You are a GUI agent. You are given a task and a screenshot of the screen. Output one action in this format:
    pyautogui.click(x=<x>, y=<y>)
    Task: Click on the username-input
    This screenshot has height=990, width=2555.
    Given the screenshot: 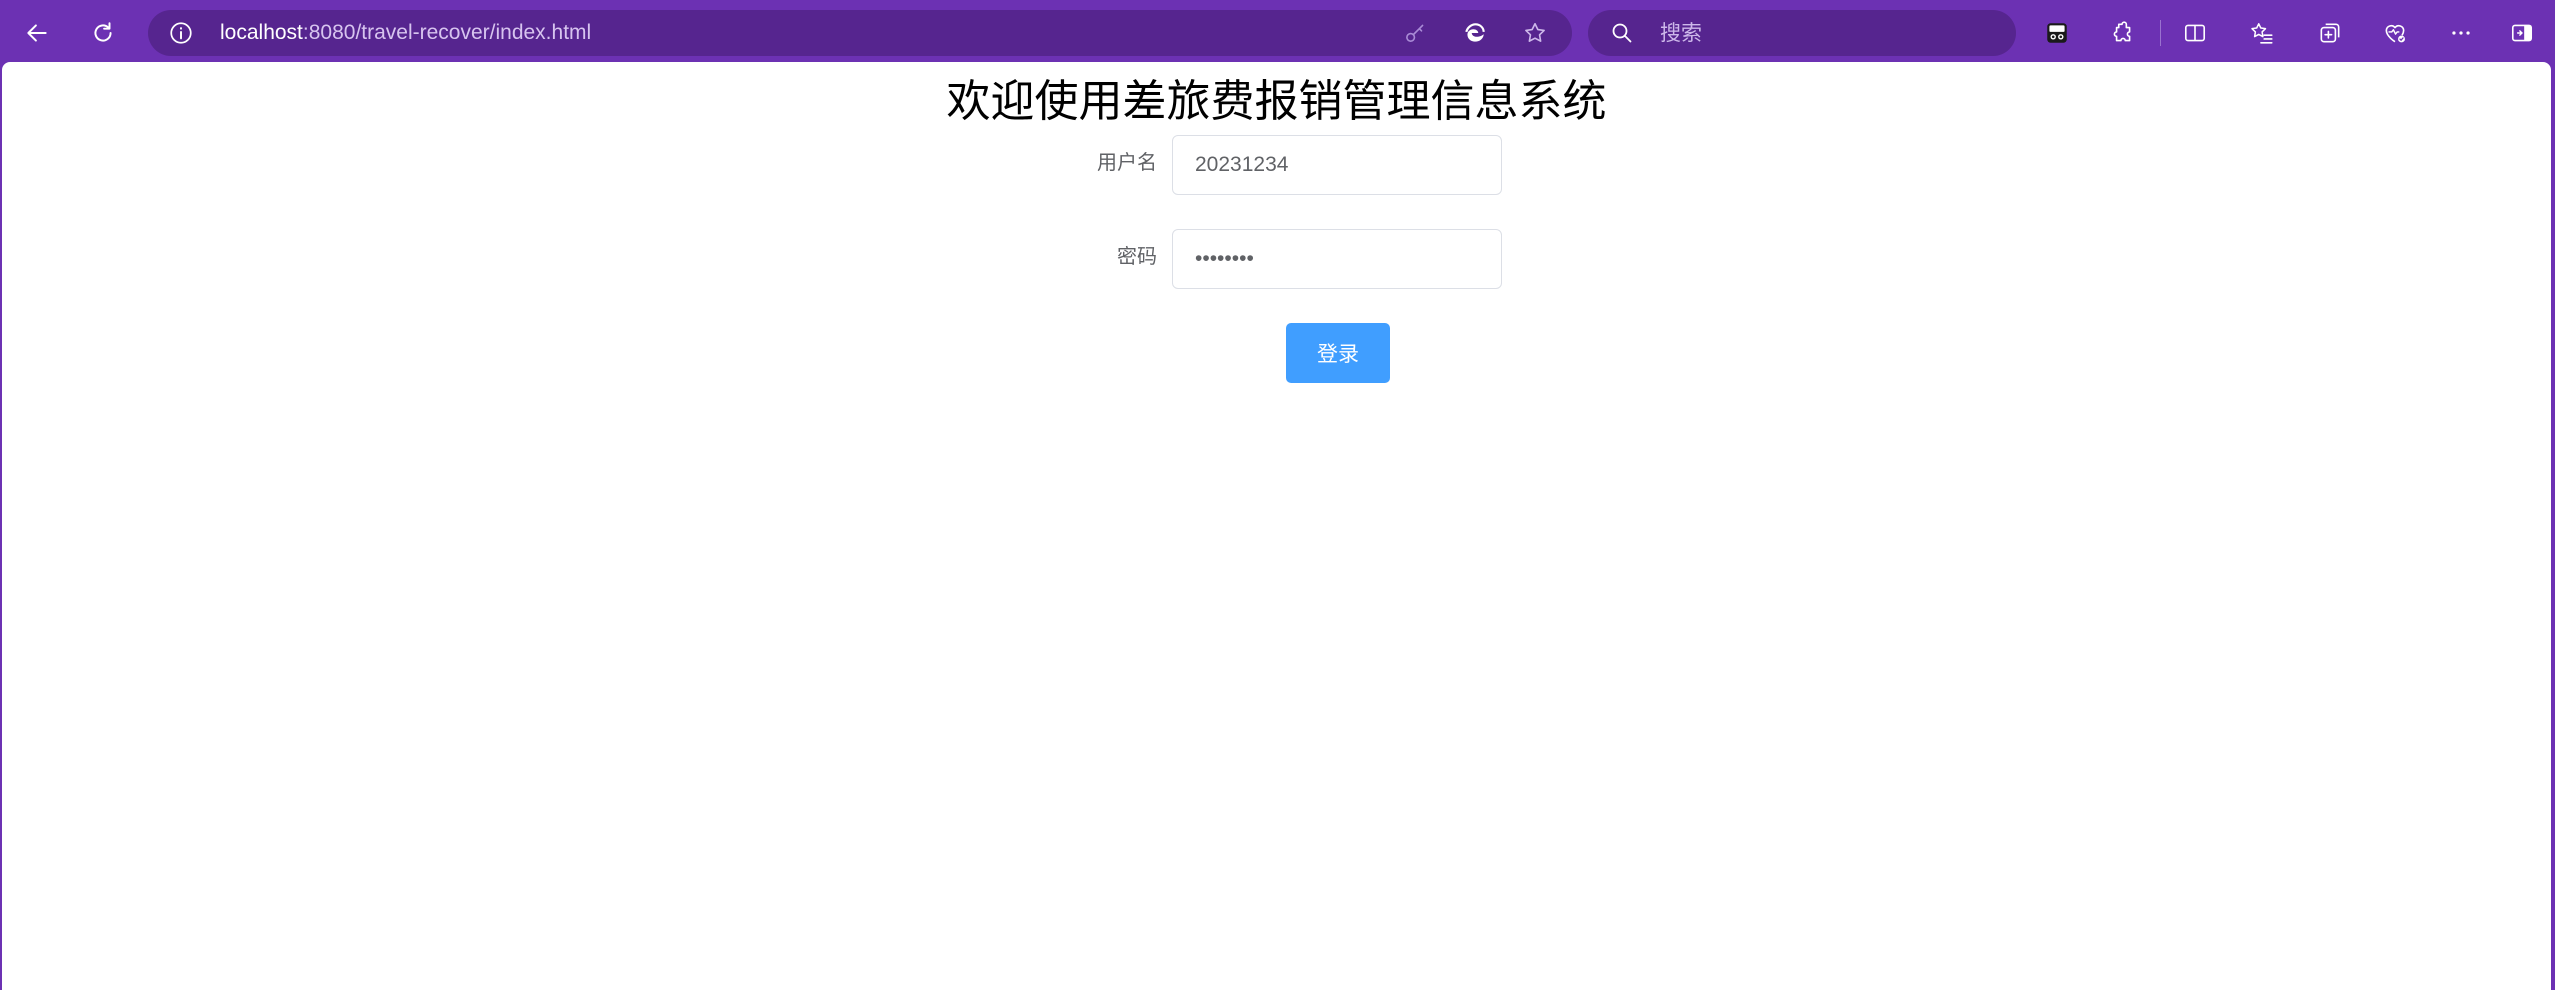 What is the action you would take?
    pyautogui.click(x=1337, y=165)
    